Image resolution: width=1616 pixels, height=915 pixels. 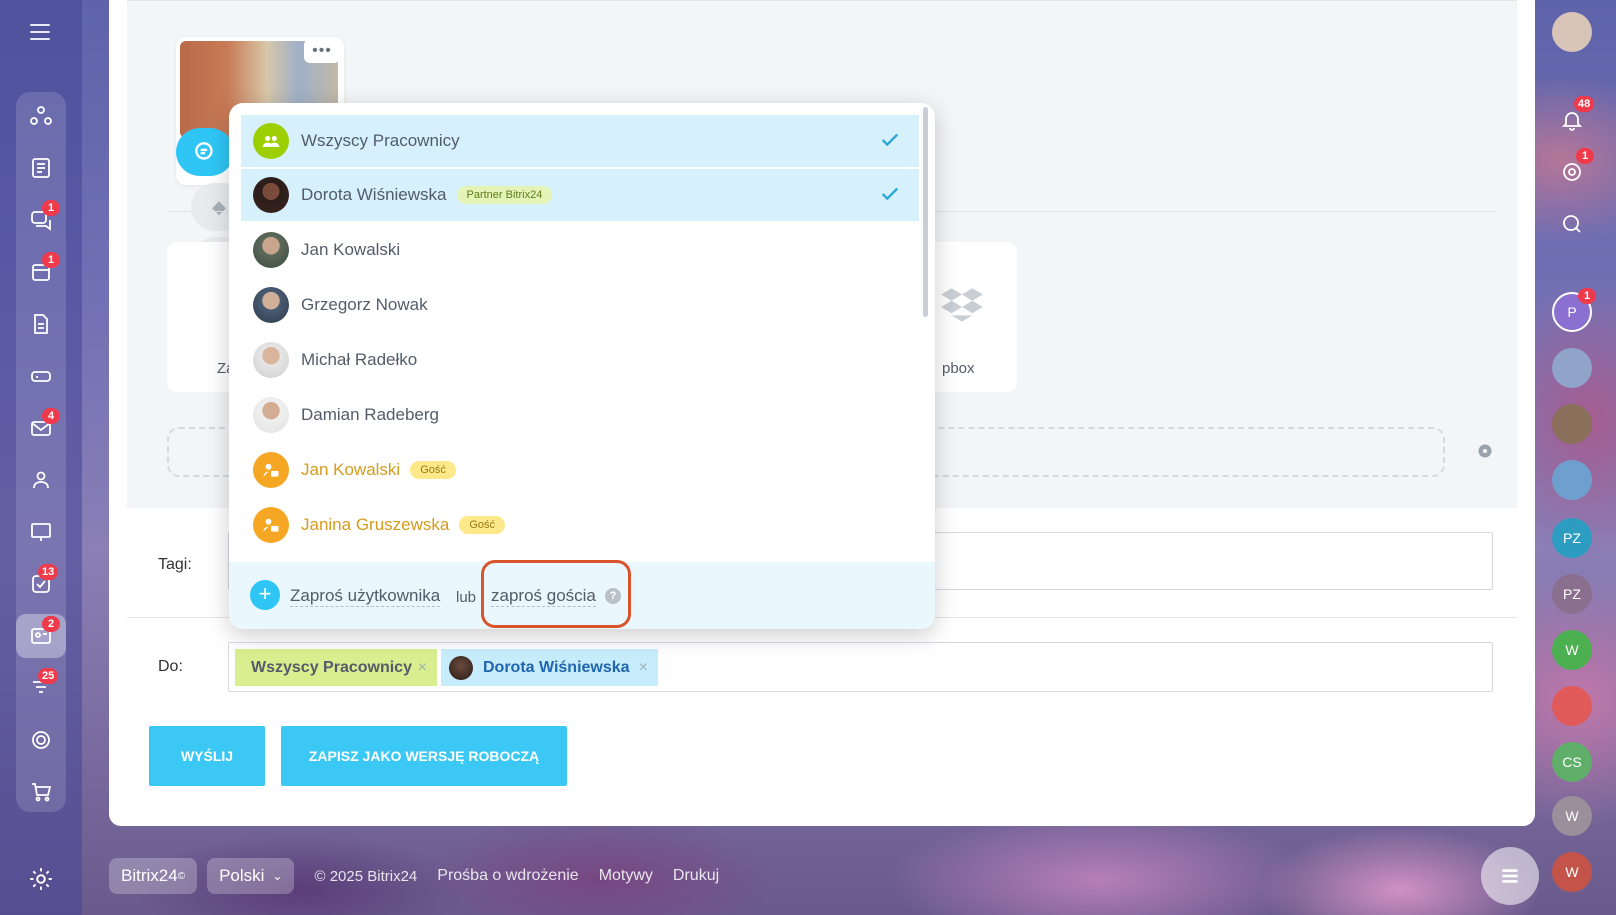 I want to click on send-button: WYŚLIJ, so click(x=207, y=756).